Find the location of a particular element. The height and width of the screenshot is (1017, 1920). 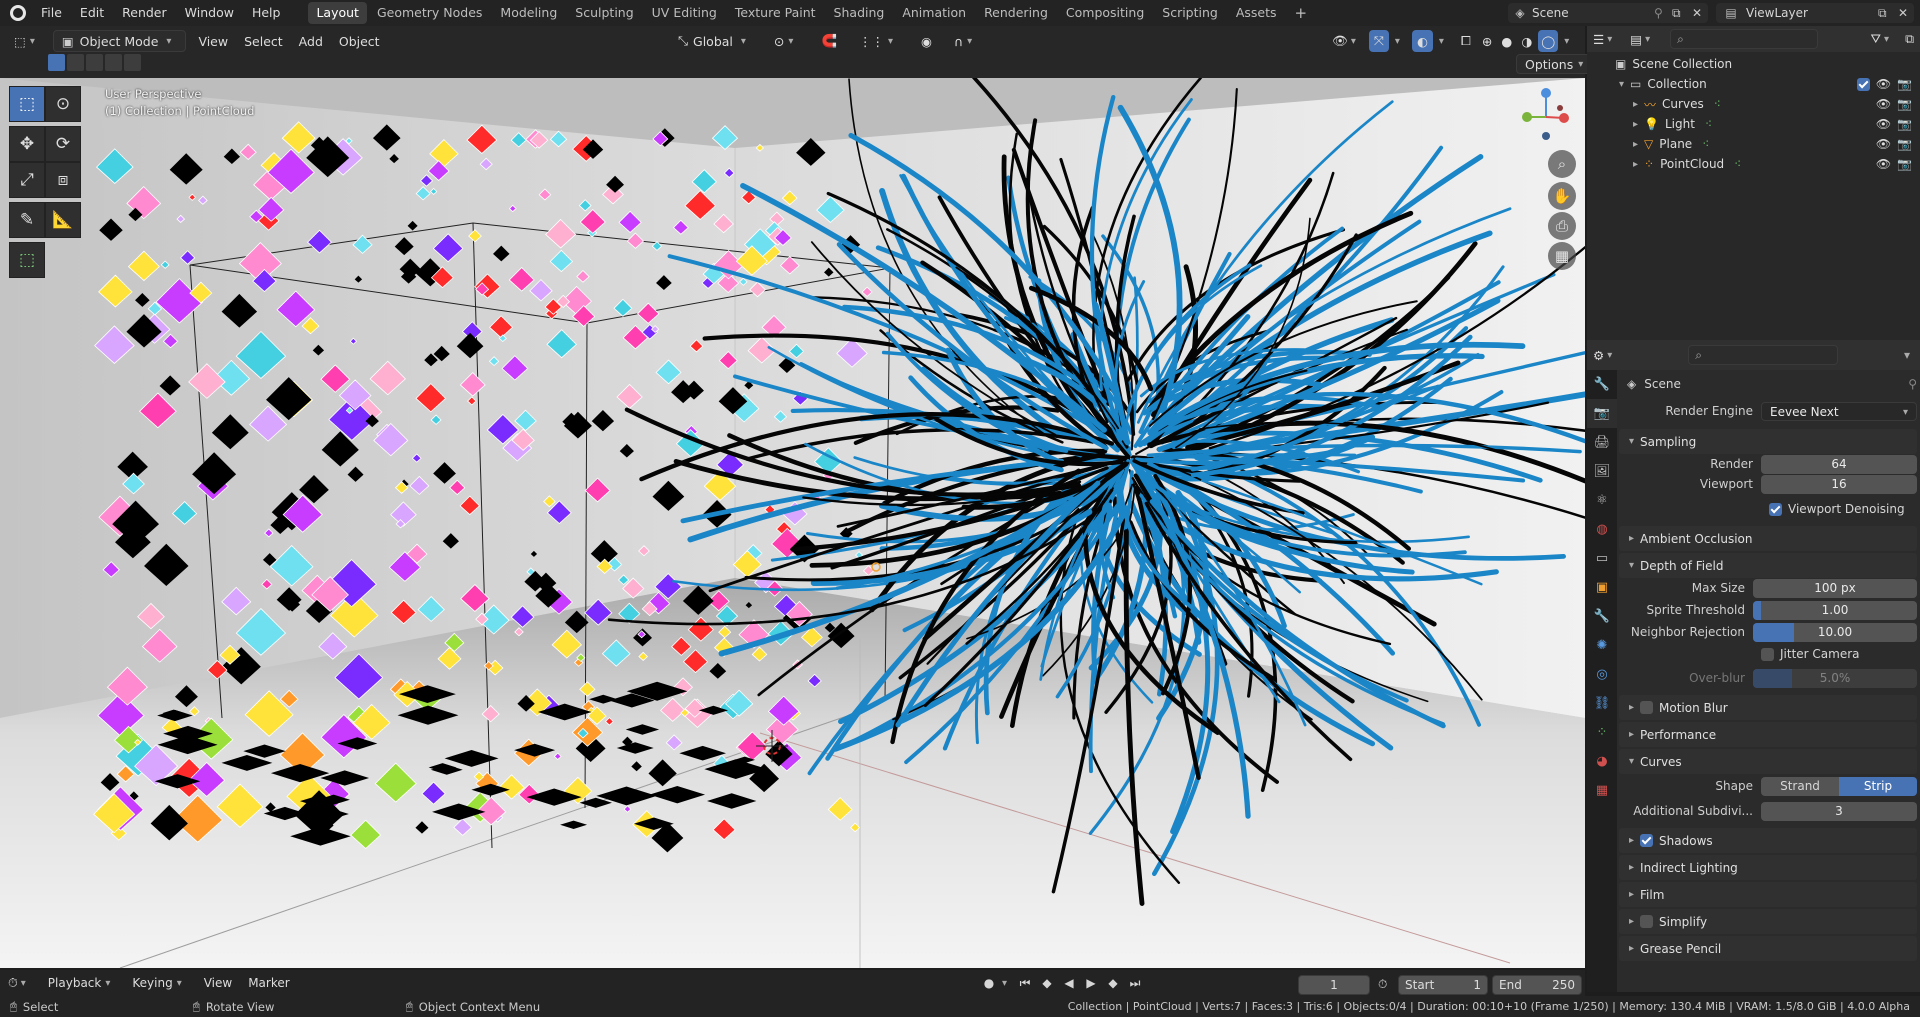

pivot-point-button: ⊙ ▾ is located at coordinates (787, 41).